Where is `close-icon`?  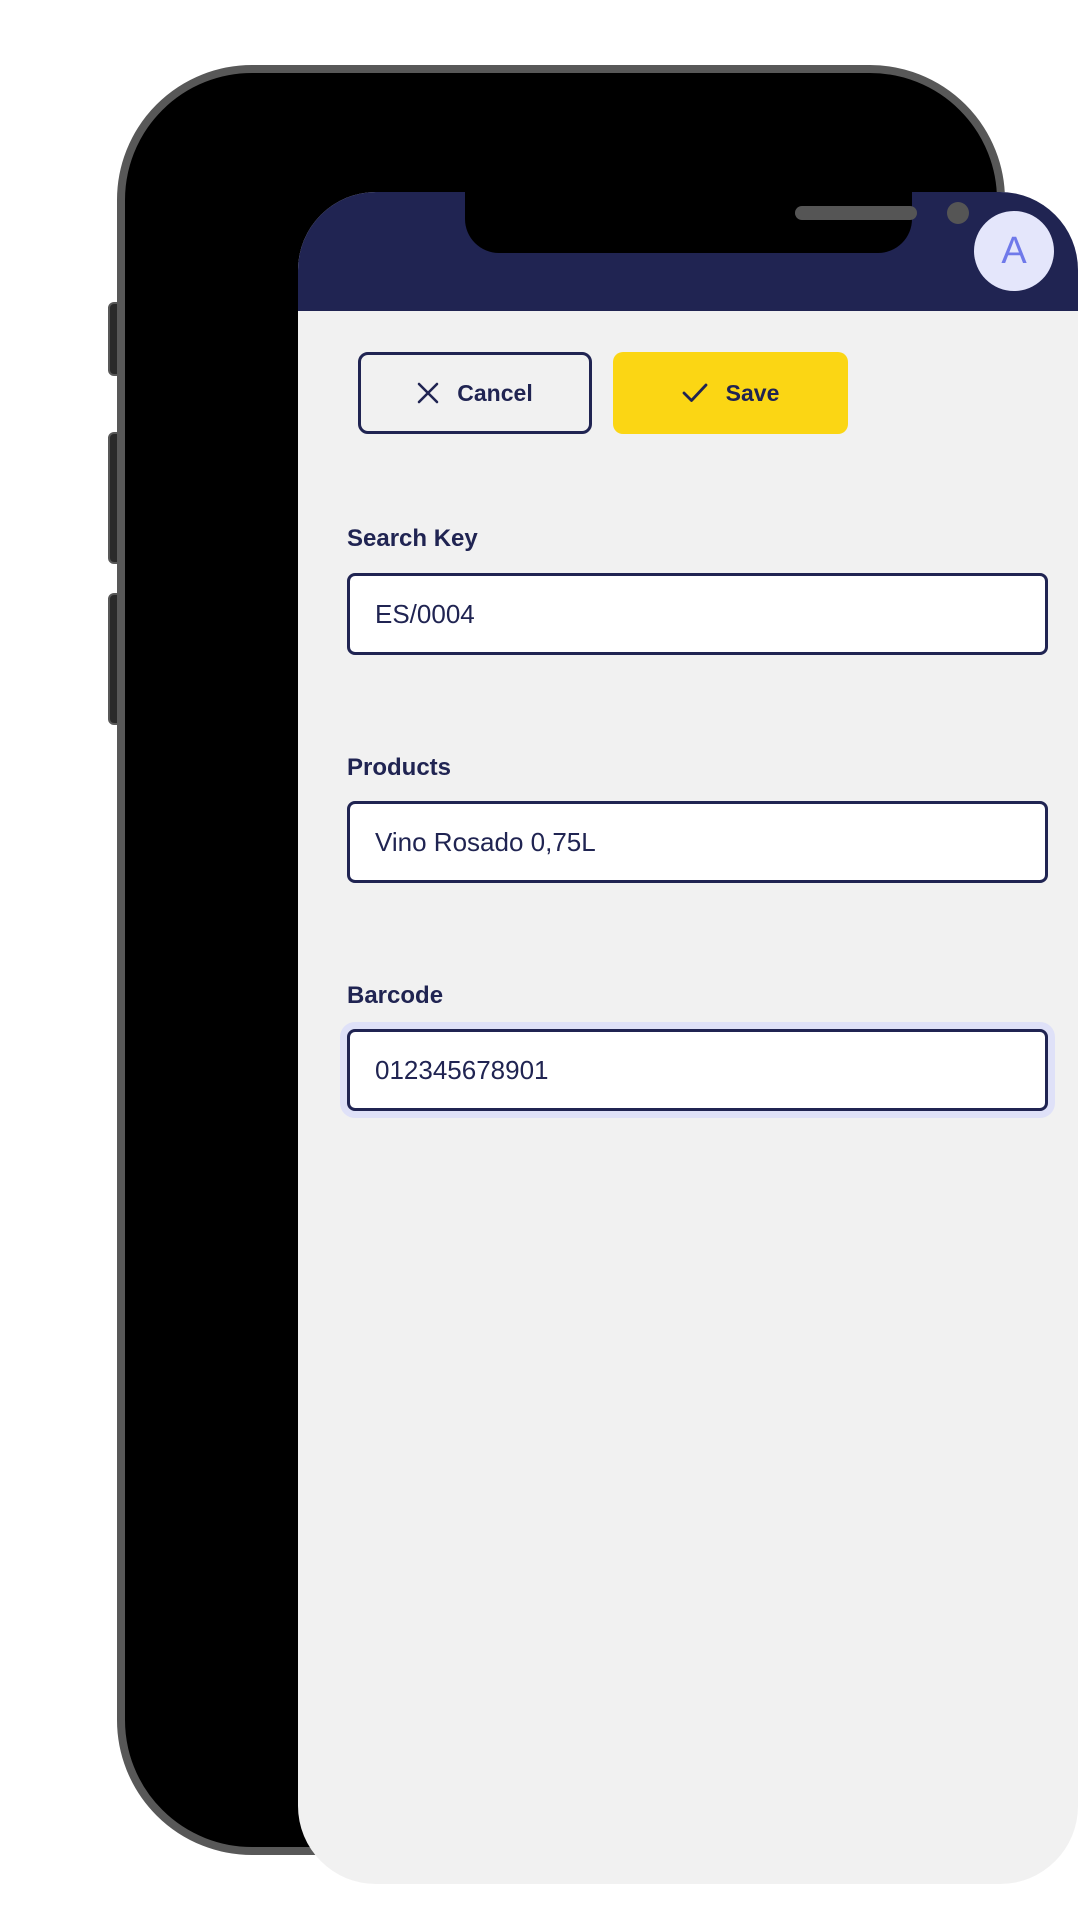
close-icon is located at coordinates (428, 393).